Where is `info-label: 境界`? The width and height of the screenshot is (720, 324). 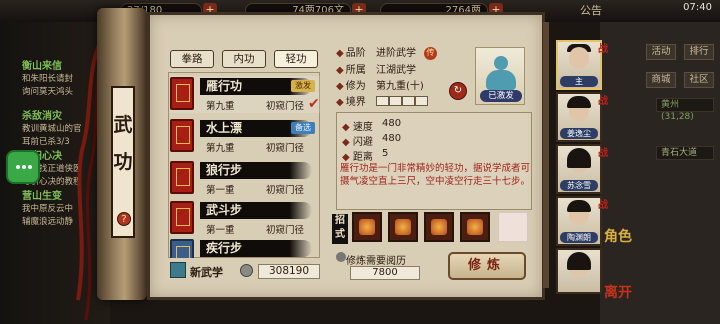
info-label: 境界 is located at coordinates (355, 102).